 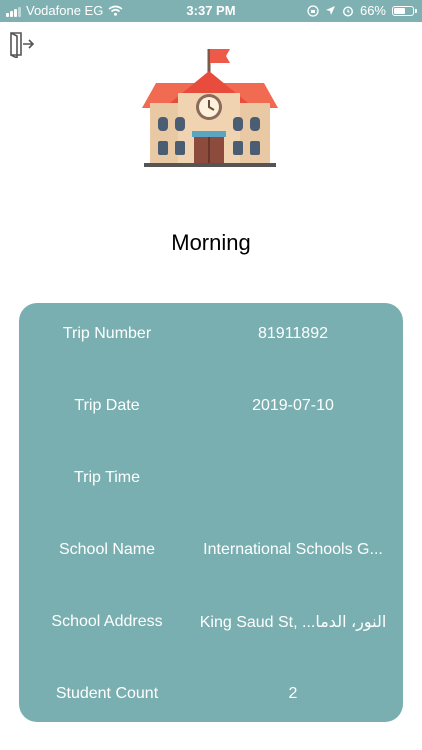 I want to click on location-arrow-icon, so click(x=330, y=10).